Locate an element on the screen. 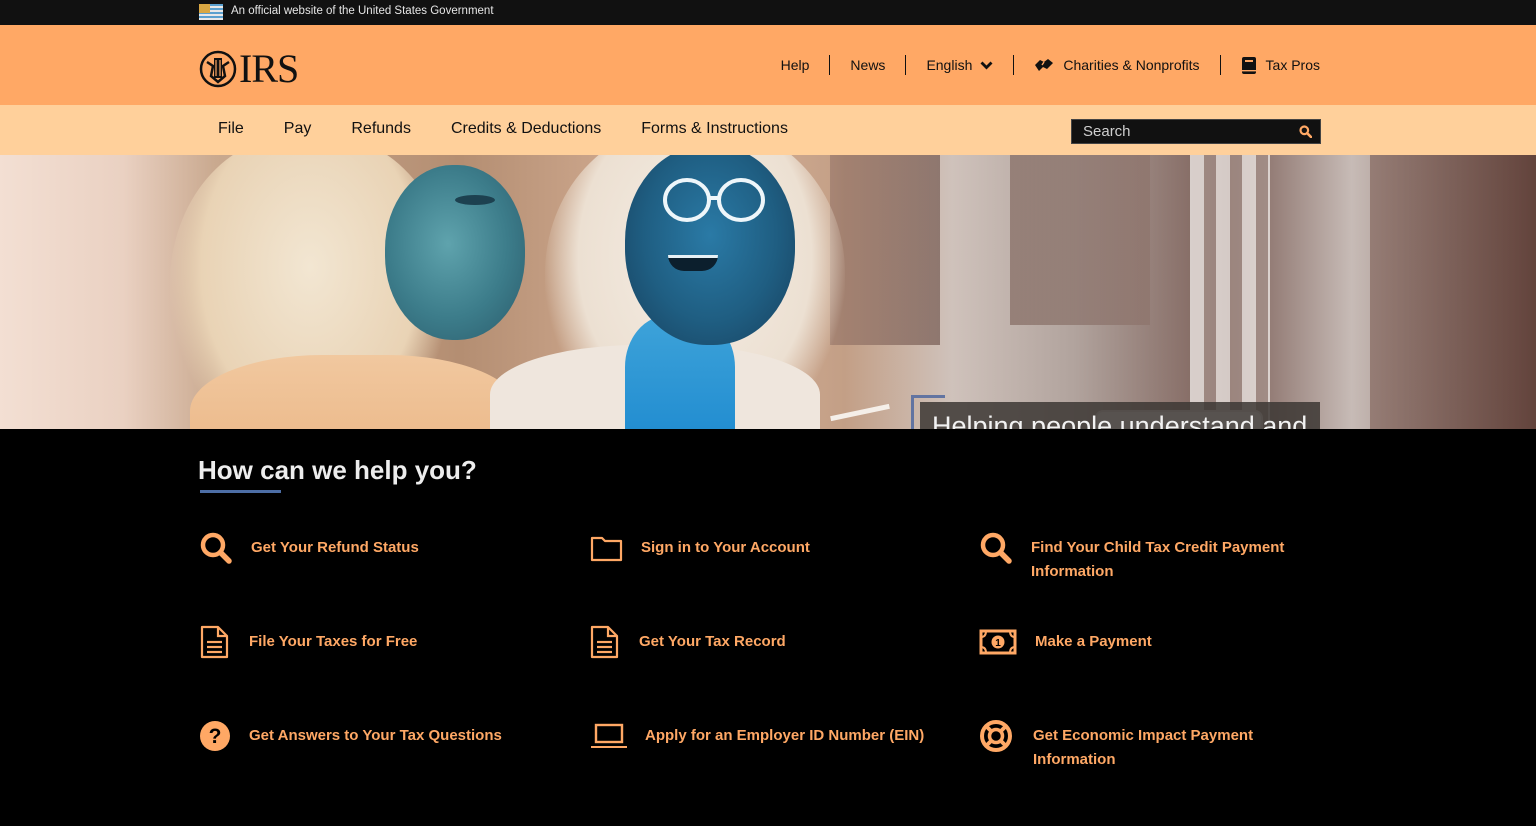  book-icon is located at coordinates (1249, 65).